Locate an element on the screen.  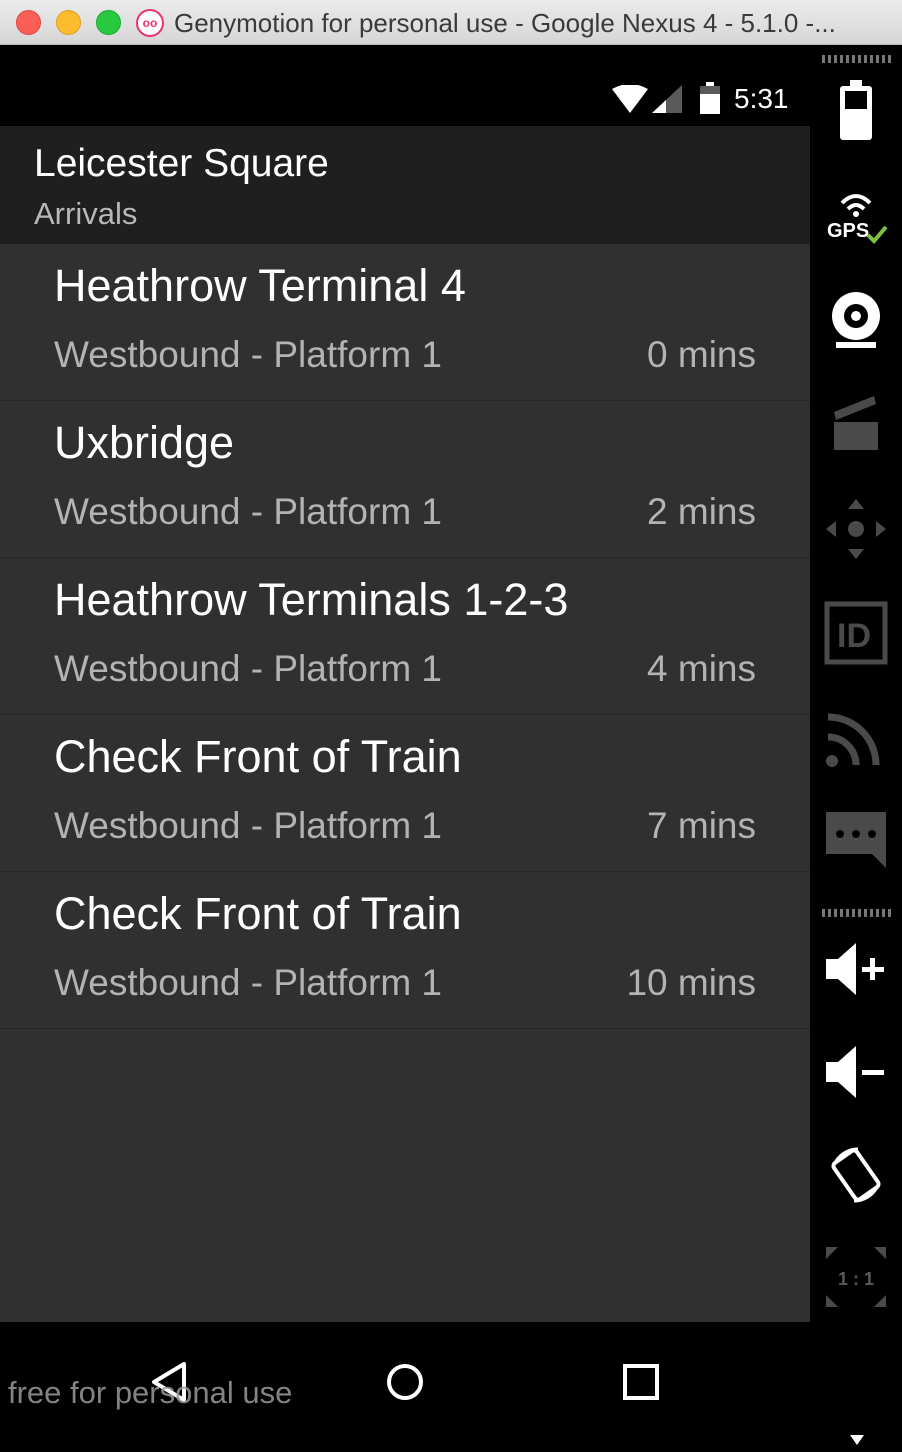
home-icon is located at coordinates (405, 1382).